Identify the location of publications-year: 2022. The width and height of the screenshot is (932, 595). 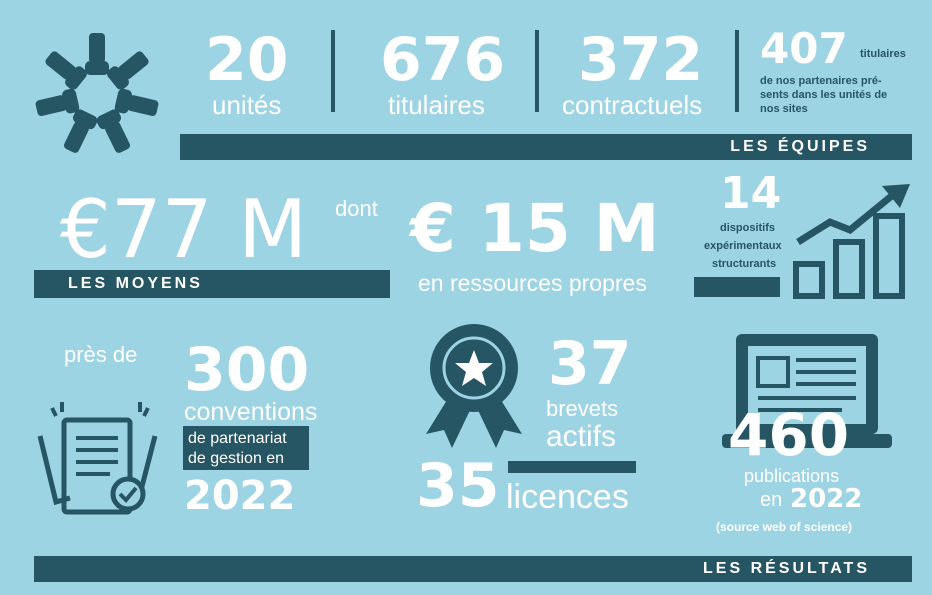
(826, 499).